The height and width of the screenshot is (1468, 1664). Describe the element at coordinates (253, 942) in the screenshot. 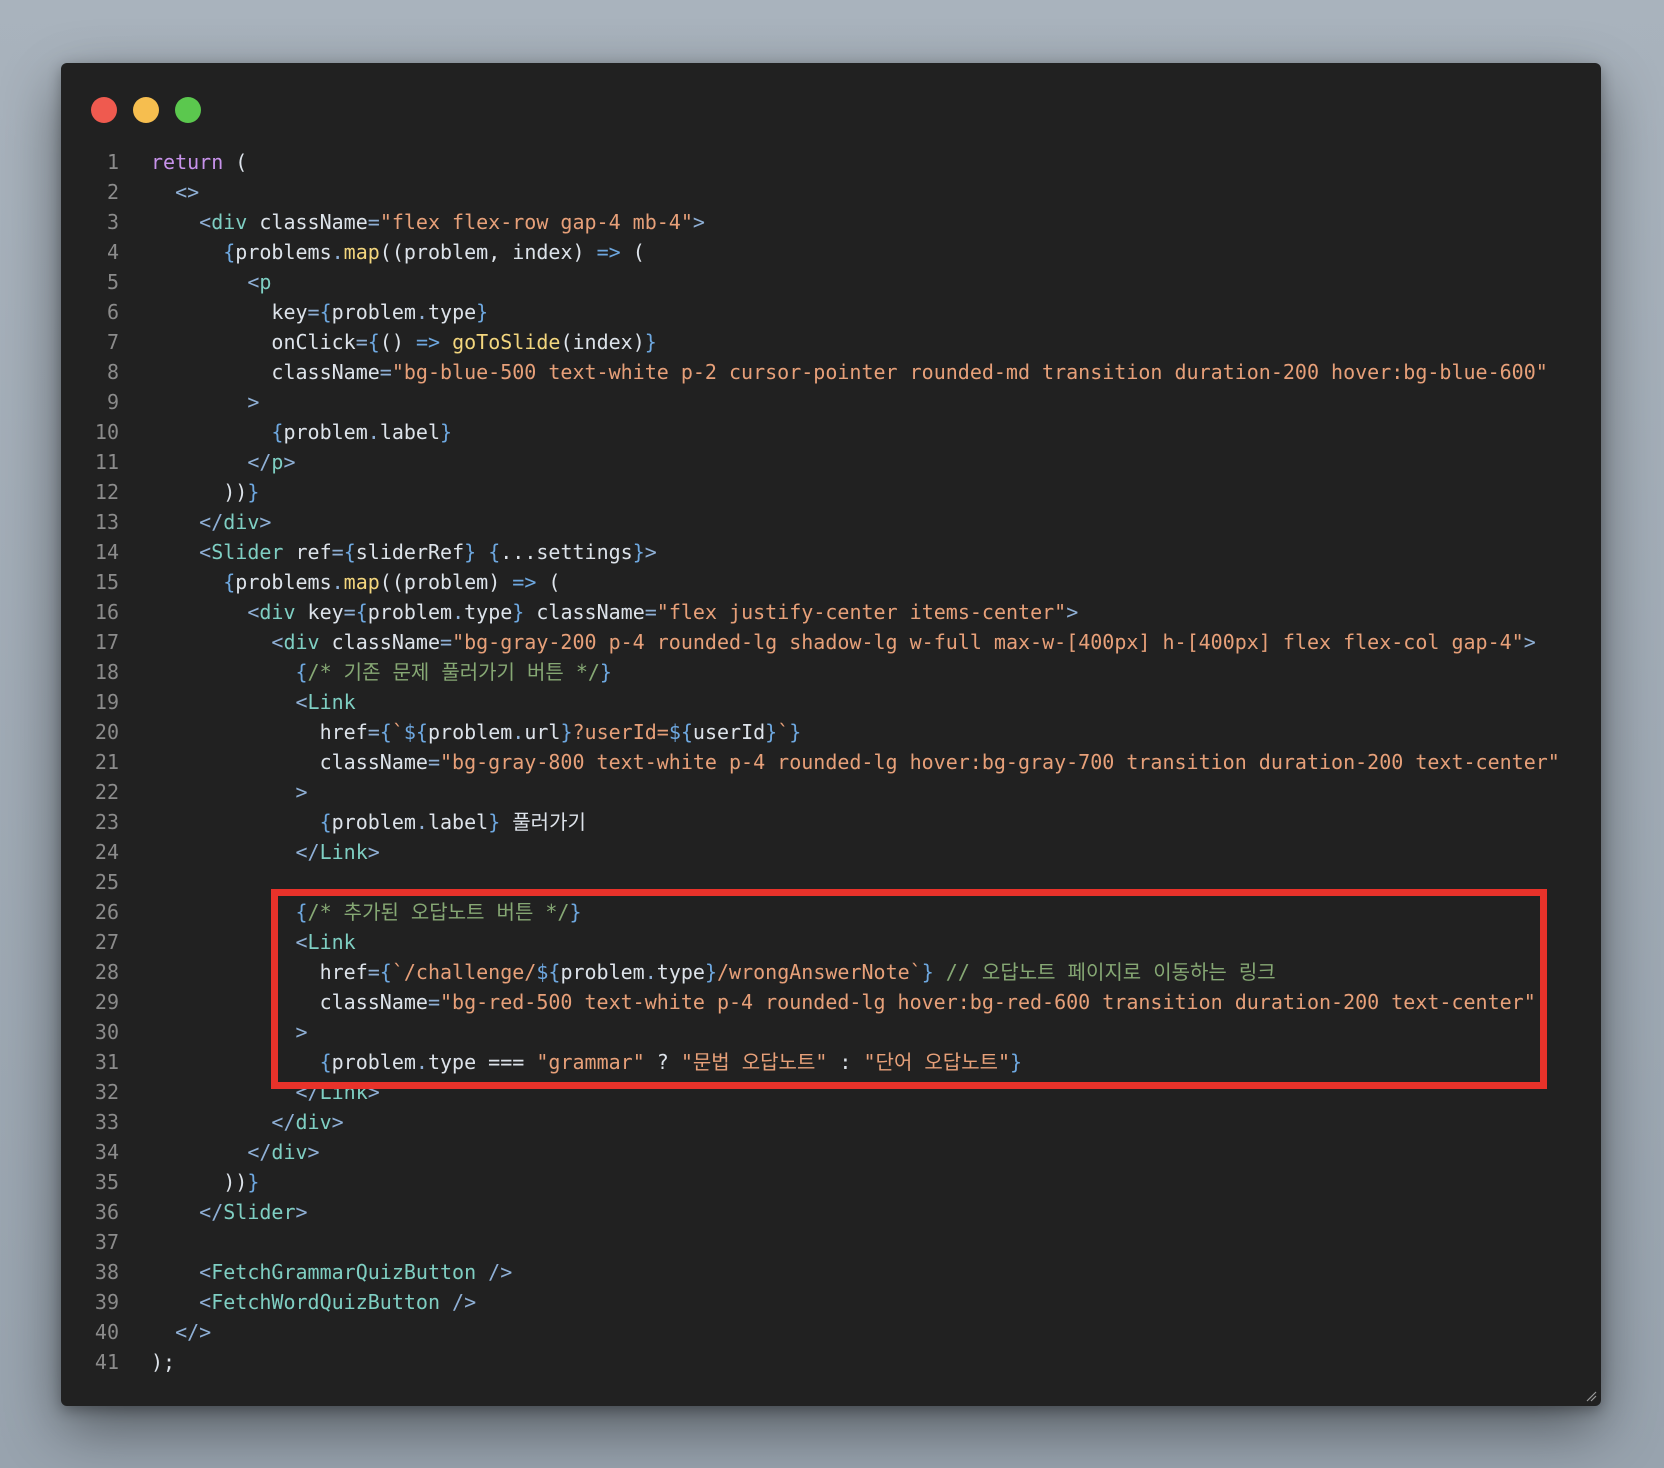

I see `code-text: <Link` at that location.